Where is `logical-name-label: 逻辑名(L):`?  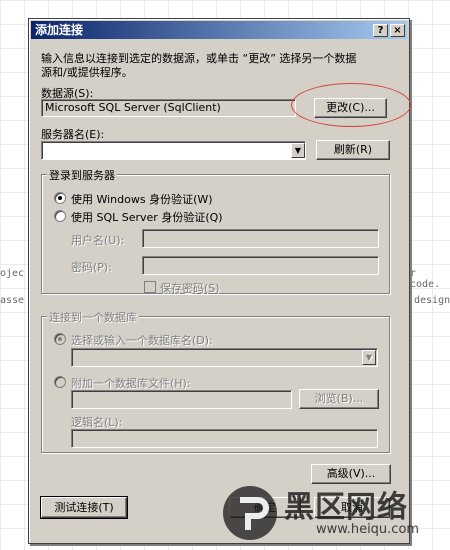 logical-name-label: 逻辑名(L): is located at coordinates (97, 422).